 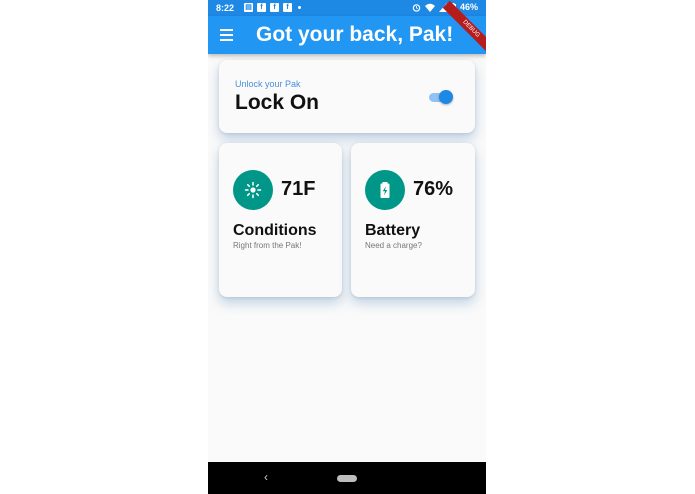 What do you see at coordinates (433, 189) in the screenshot?
I see `battery-value: 76%` at bounding box center [433, 189].